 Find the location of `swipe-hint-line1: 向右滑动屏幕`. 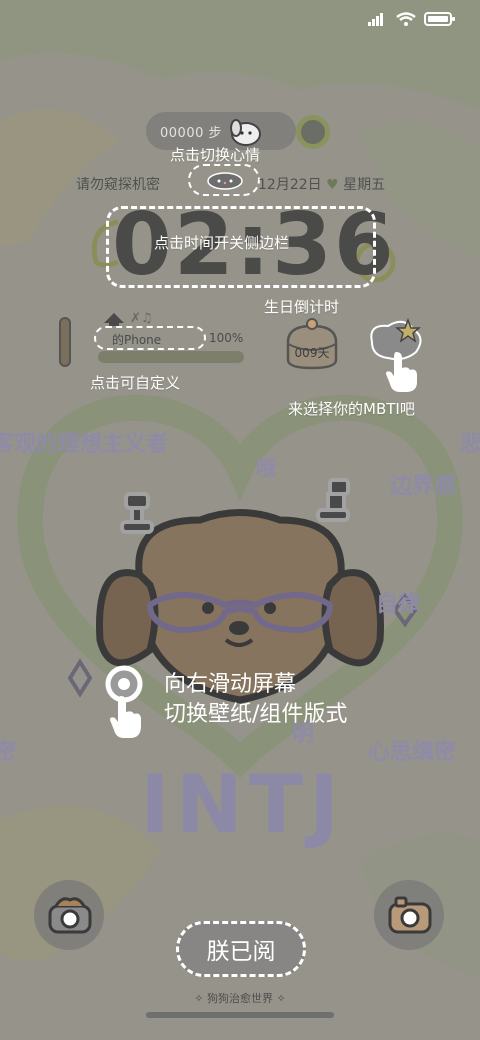

swipe-hint-line1: 向右滑动屏幕 is located at coordinates (230, 684).